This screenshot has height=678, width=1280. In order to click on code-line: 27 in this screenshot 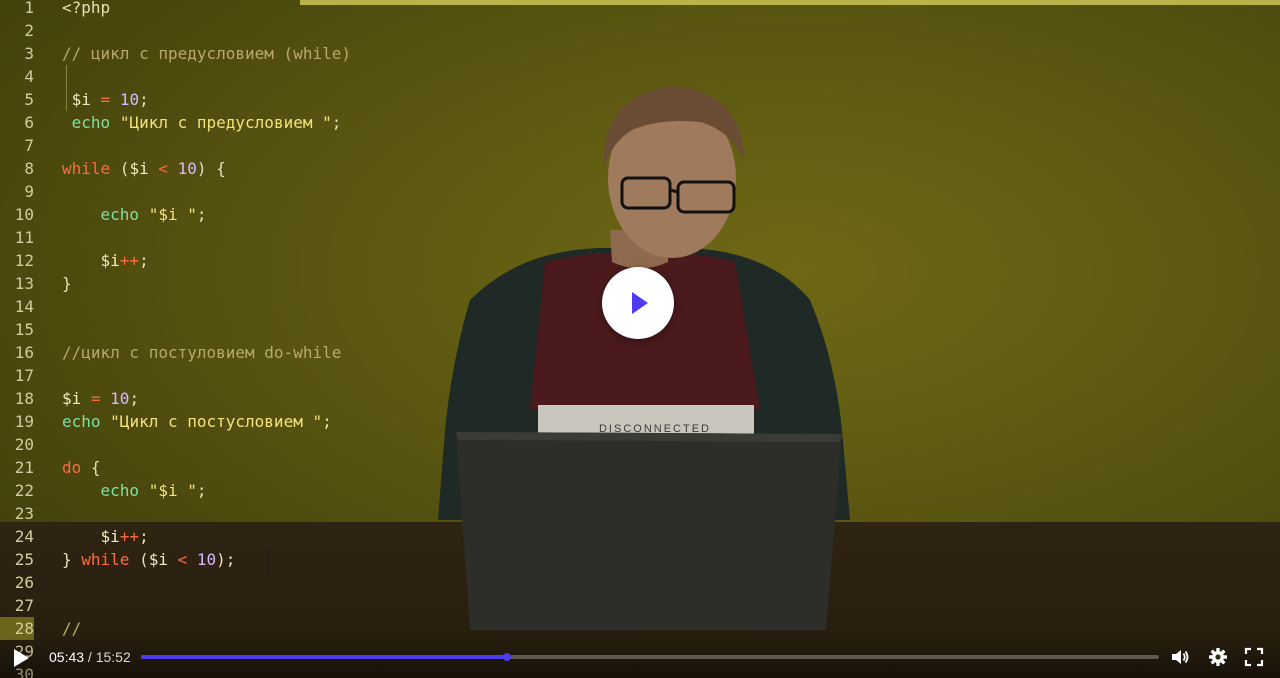, I will do `click(300, 605)`.